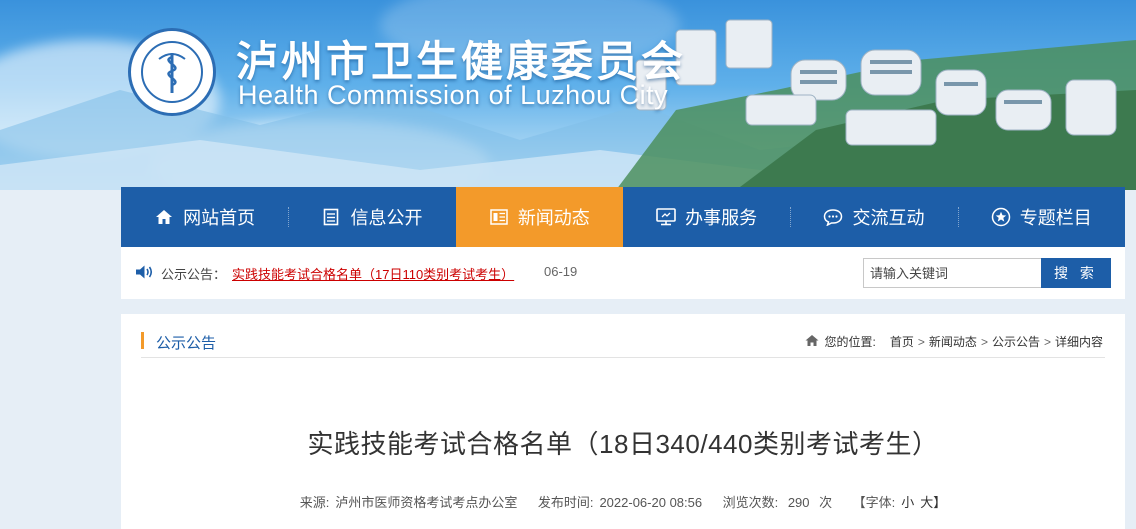 The width and height of the screenshot is (1136, 529). Describe the element at coordinates (721, 218) in the screenshot. I see `nav-item-label: 办事服务` at that location.